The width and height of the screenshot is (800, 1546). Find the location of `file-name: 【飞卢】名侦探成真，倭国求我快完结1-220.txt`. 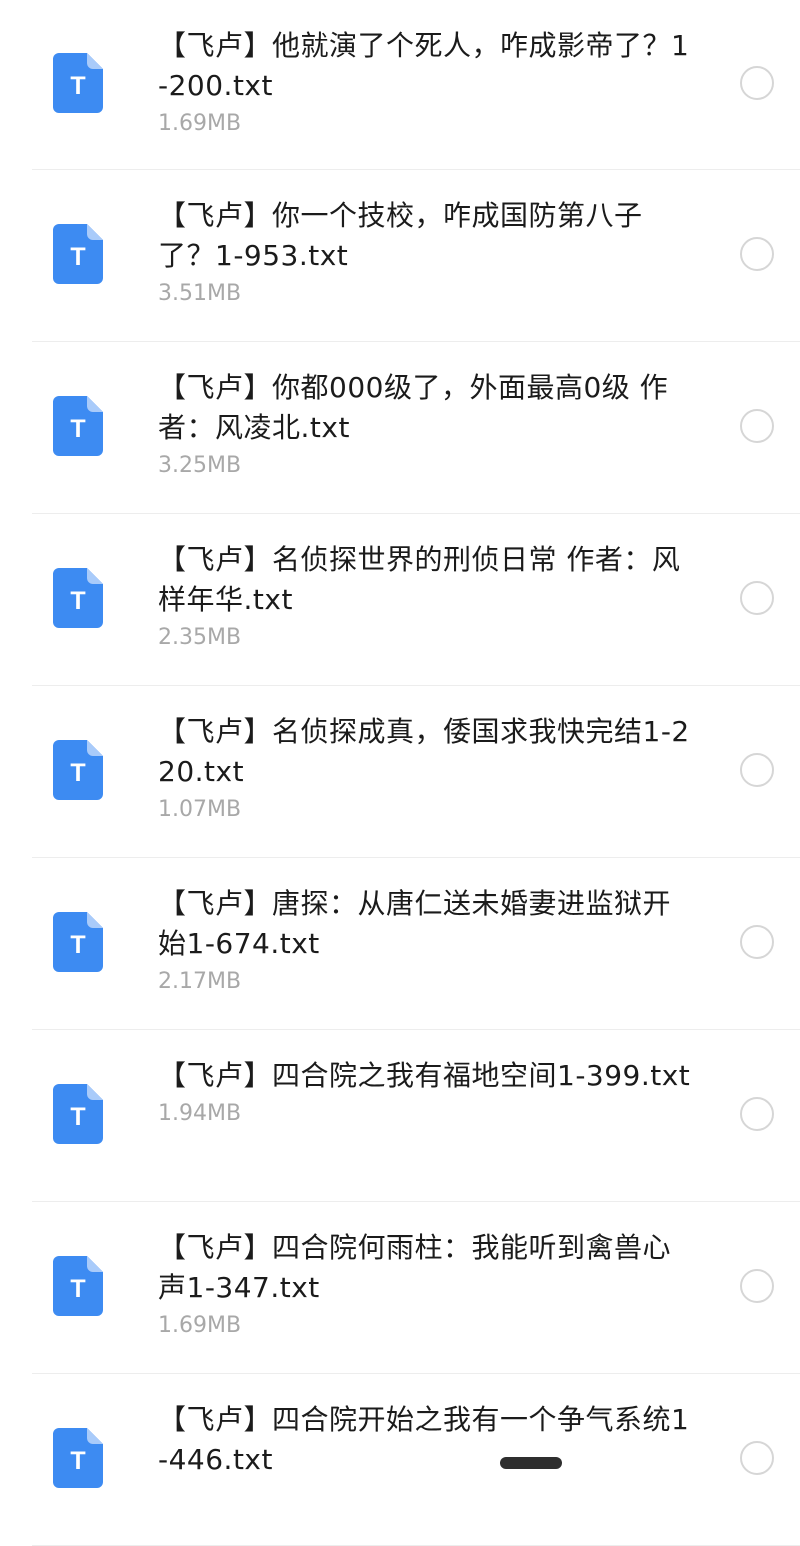

file-name: 【飞卢】名侦探成真，倭国求我快完结1-220.txt is located at coordinates (424, 751).